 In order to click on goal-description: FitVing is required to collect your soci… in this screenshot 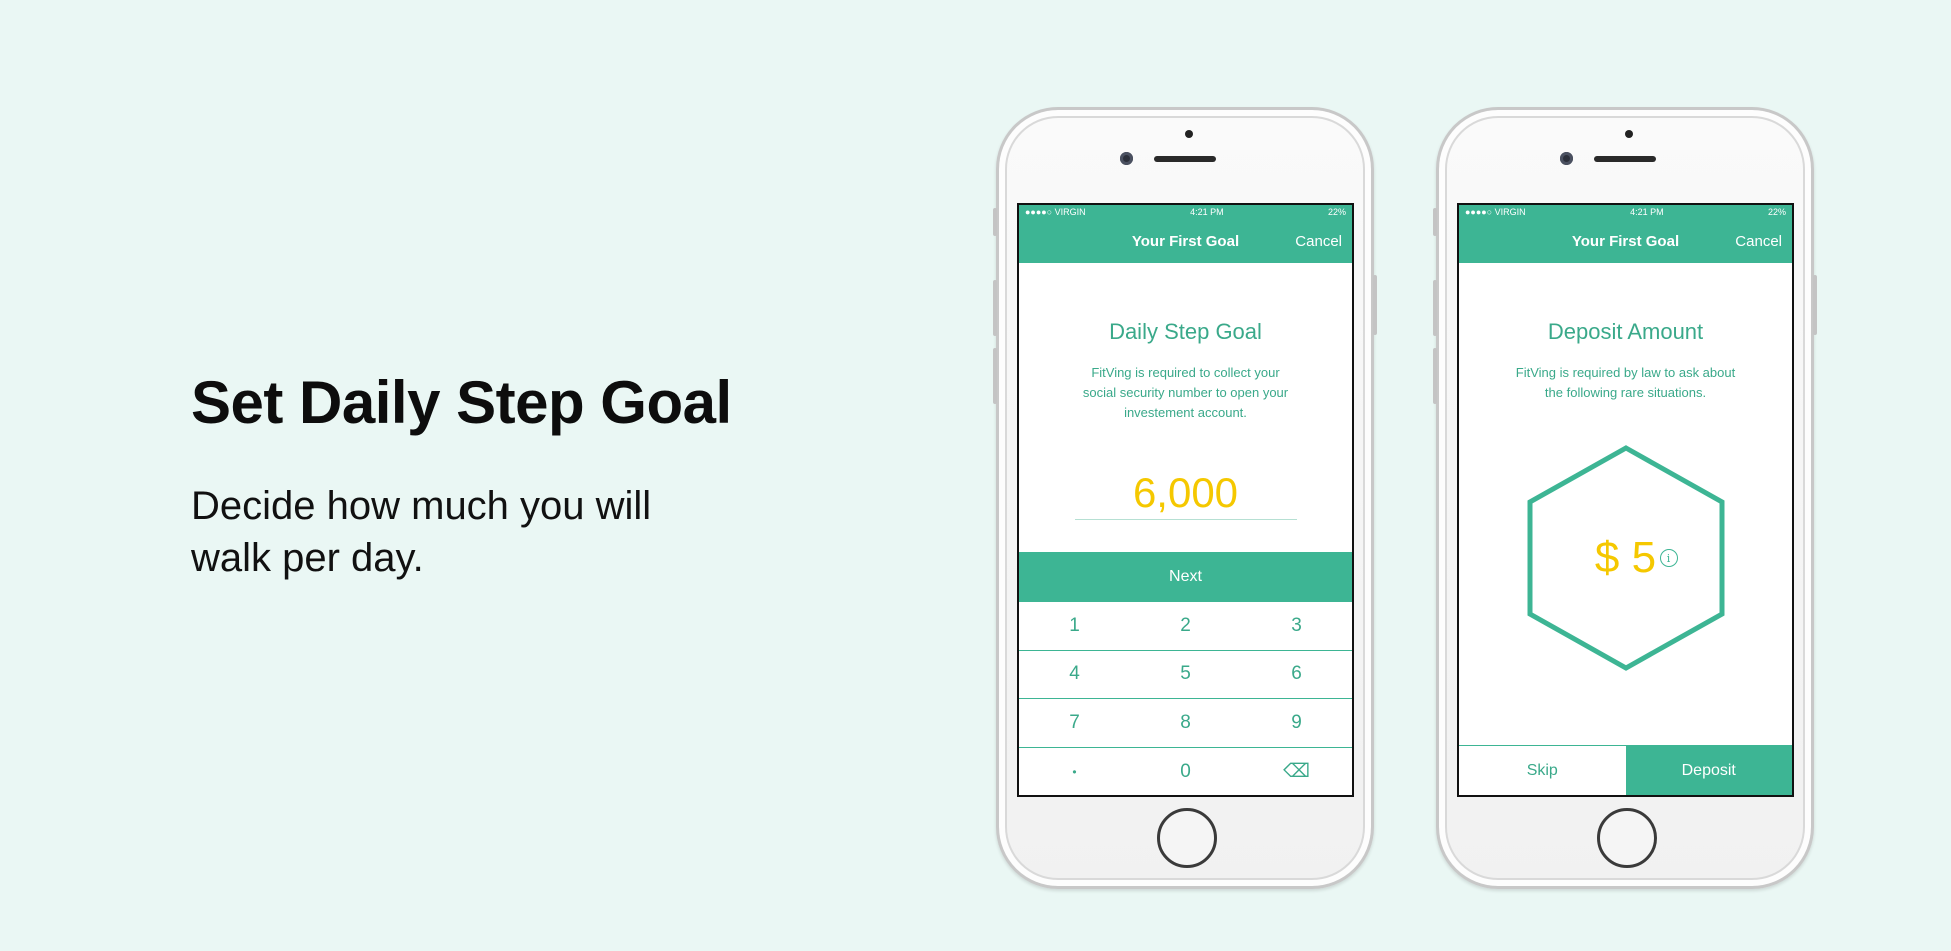, I will do `click(1185, 392)`.